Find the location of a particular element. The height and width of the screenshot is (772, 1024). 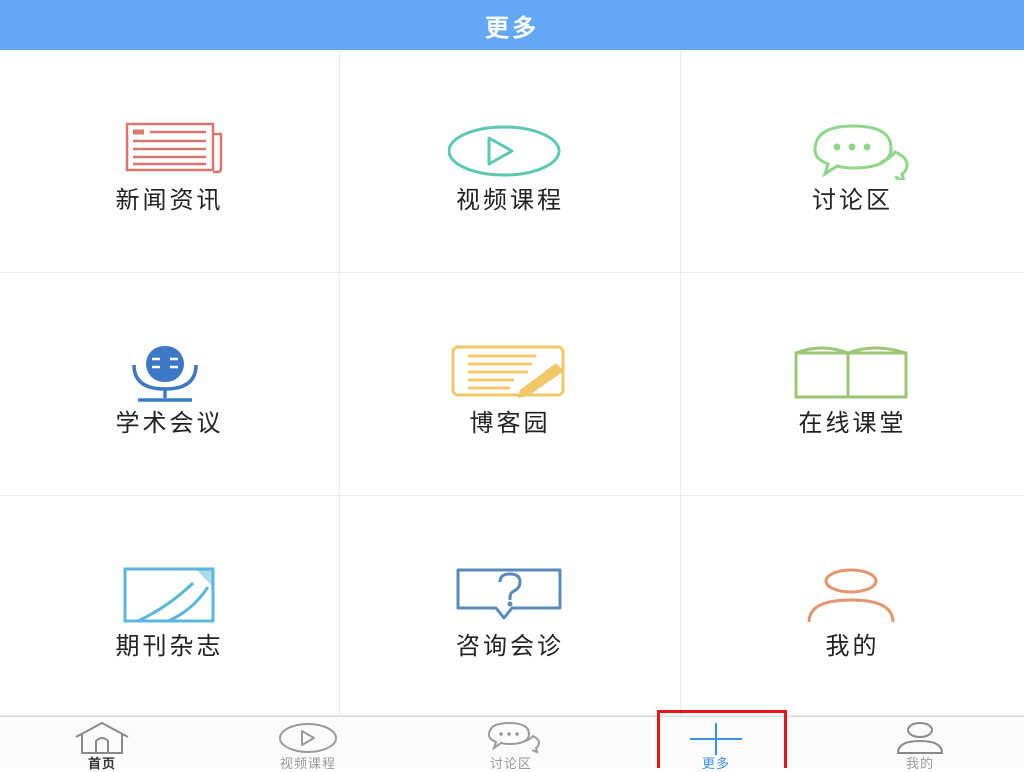

grid-item-online-classroom: 在线课堂 is located at coordinates (852, 384).